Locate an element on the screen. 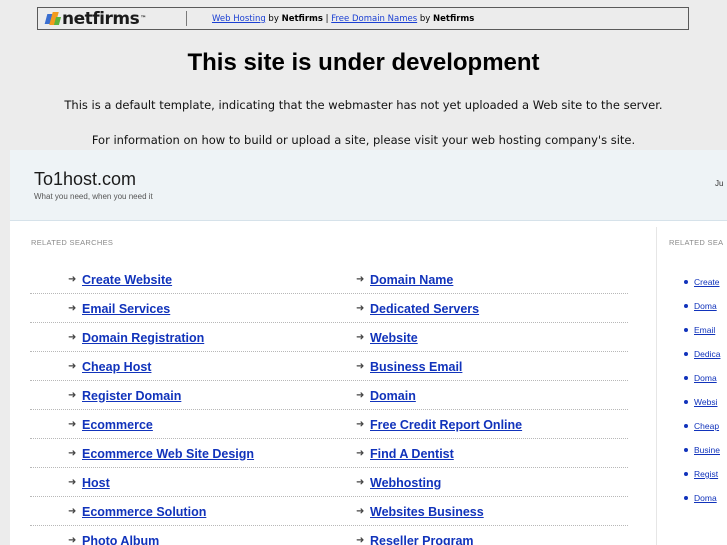 The width and height of the screenshot is (727, 545). related-link-left: ➜ Register Domain is located at coordinates (124, 395).